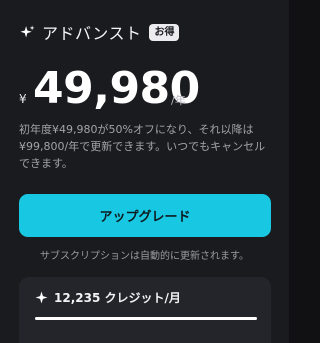 This screenshot has width=320, height=343. Describe the element at coordinates (164, 32) in the screenshot. I see `deal-badge: お得` at that location.